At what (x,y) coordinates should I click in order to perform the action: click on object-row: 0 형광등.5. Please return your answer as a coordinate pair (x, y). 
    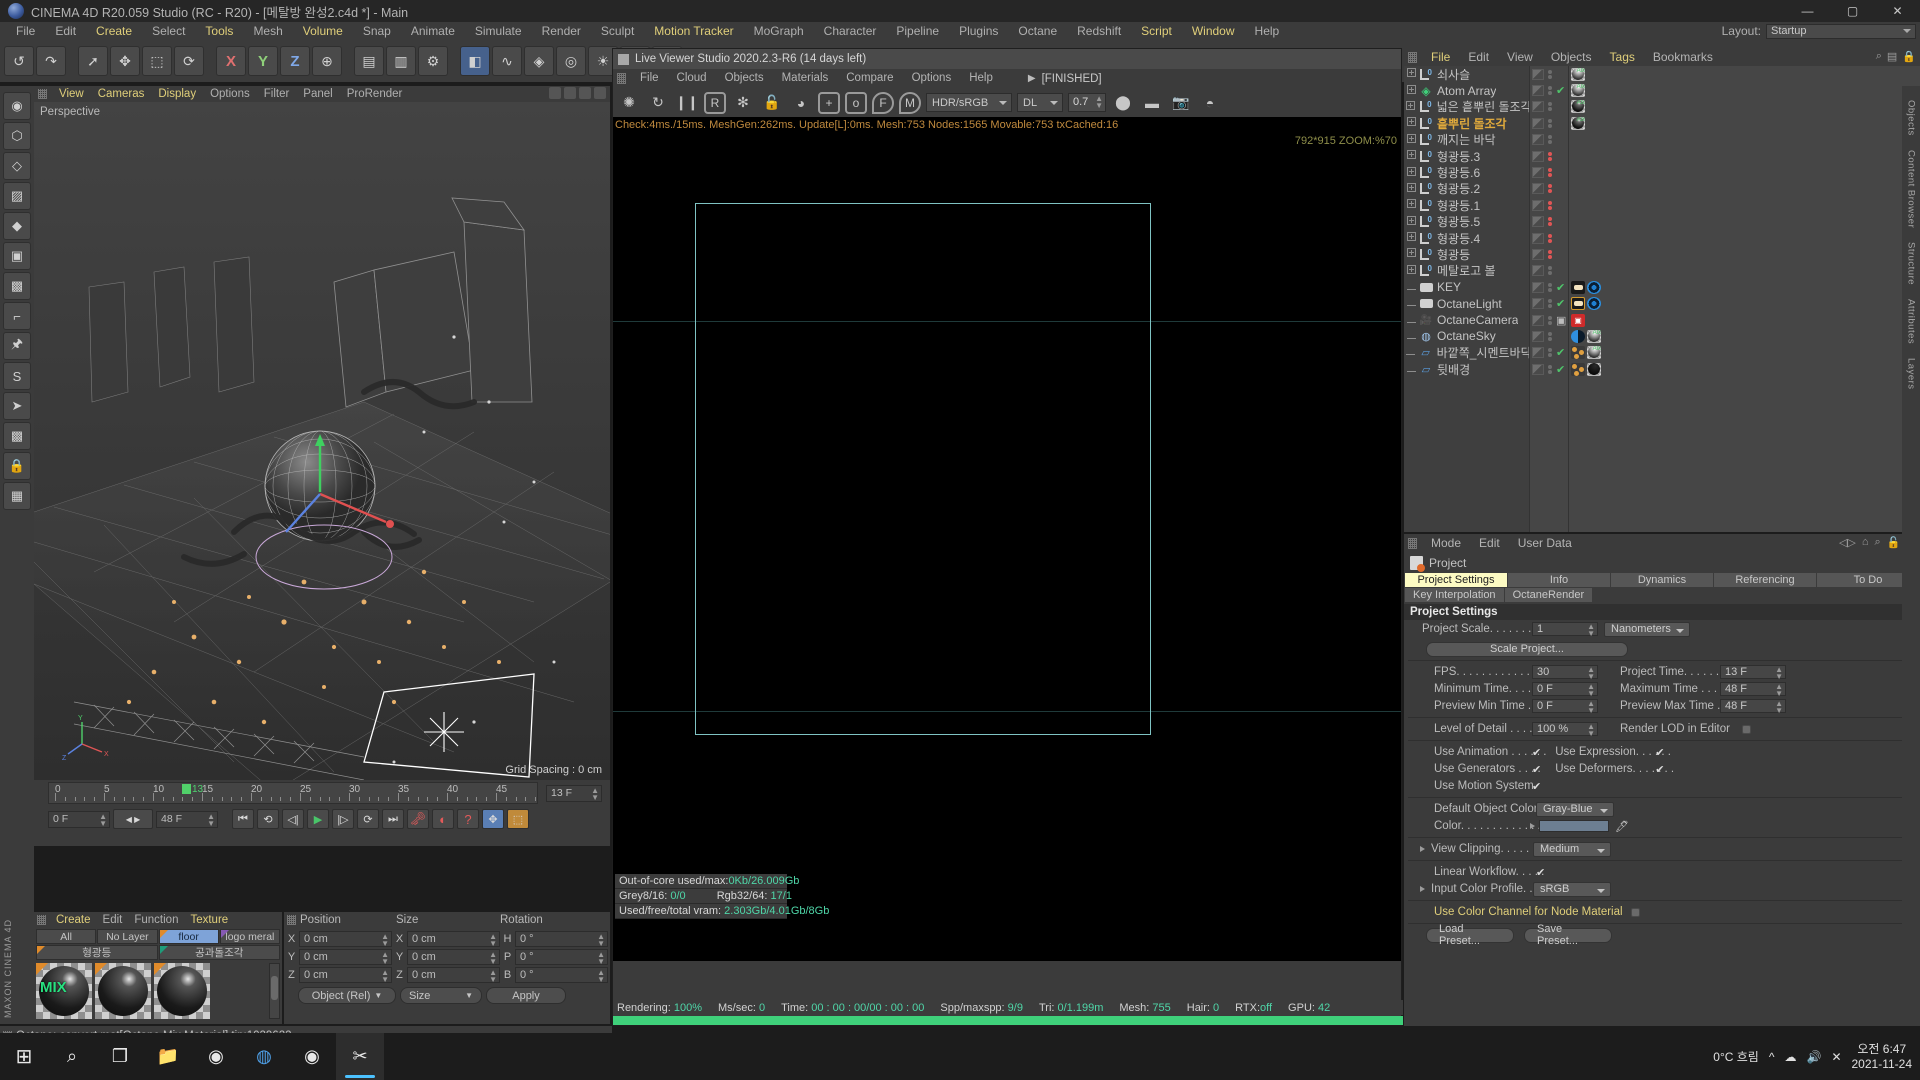
    Looking at the image, I should click on (1466, 222).